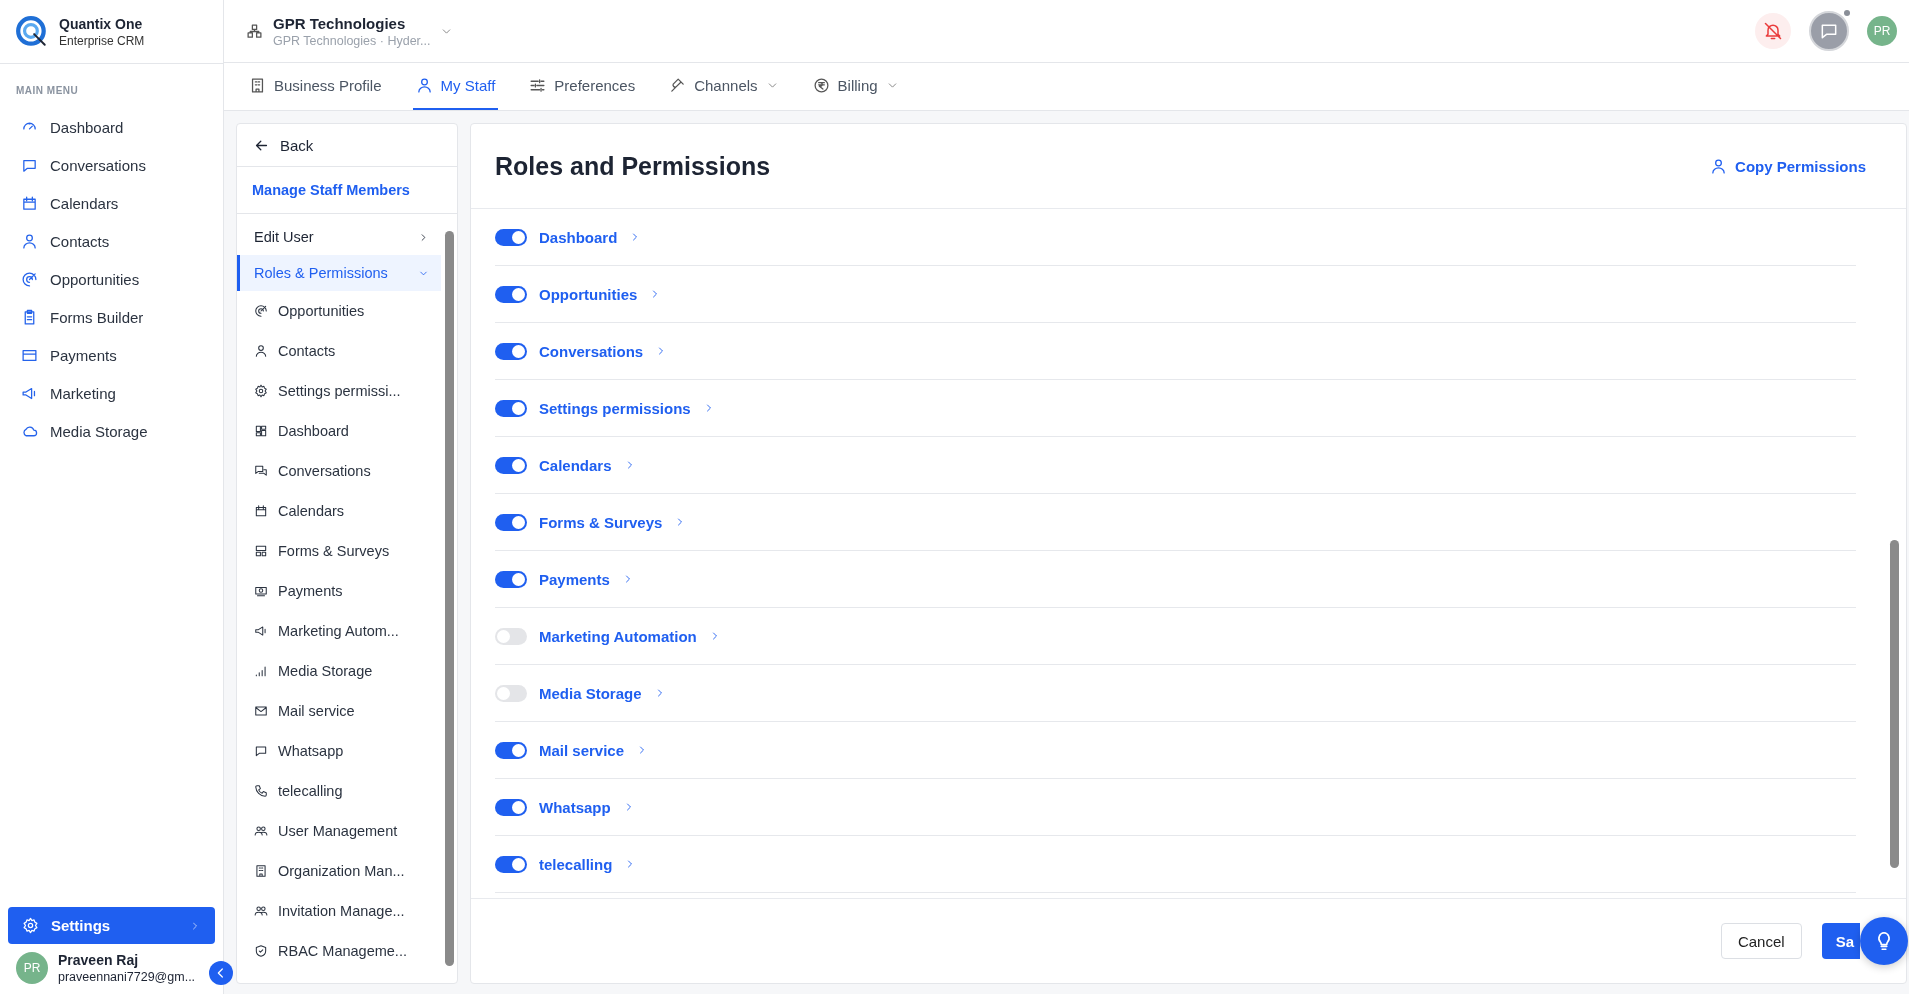 Image resolution: width=1909 pixels, height=994 pixels. Describe the element at coordinates (601, 522) in the screenshot. I see `permission-link: Forms & Surveys` at that location.